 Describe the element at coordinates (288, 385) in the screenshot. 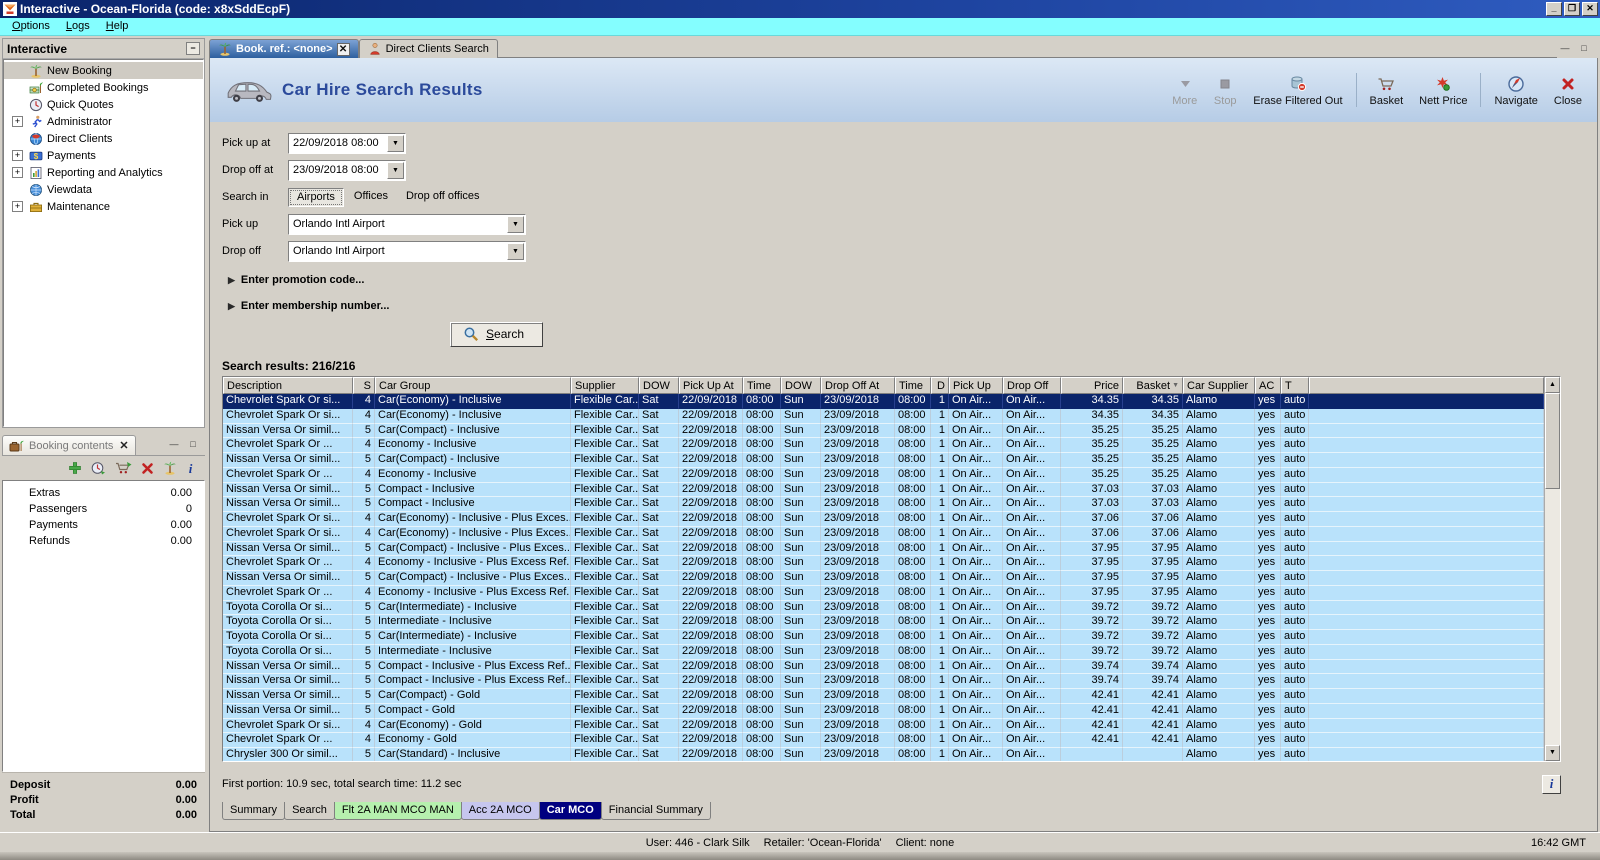

I see `column-header-description: Description` at that location.